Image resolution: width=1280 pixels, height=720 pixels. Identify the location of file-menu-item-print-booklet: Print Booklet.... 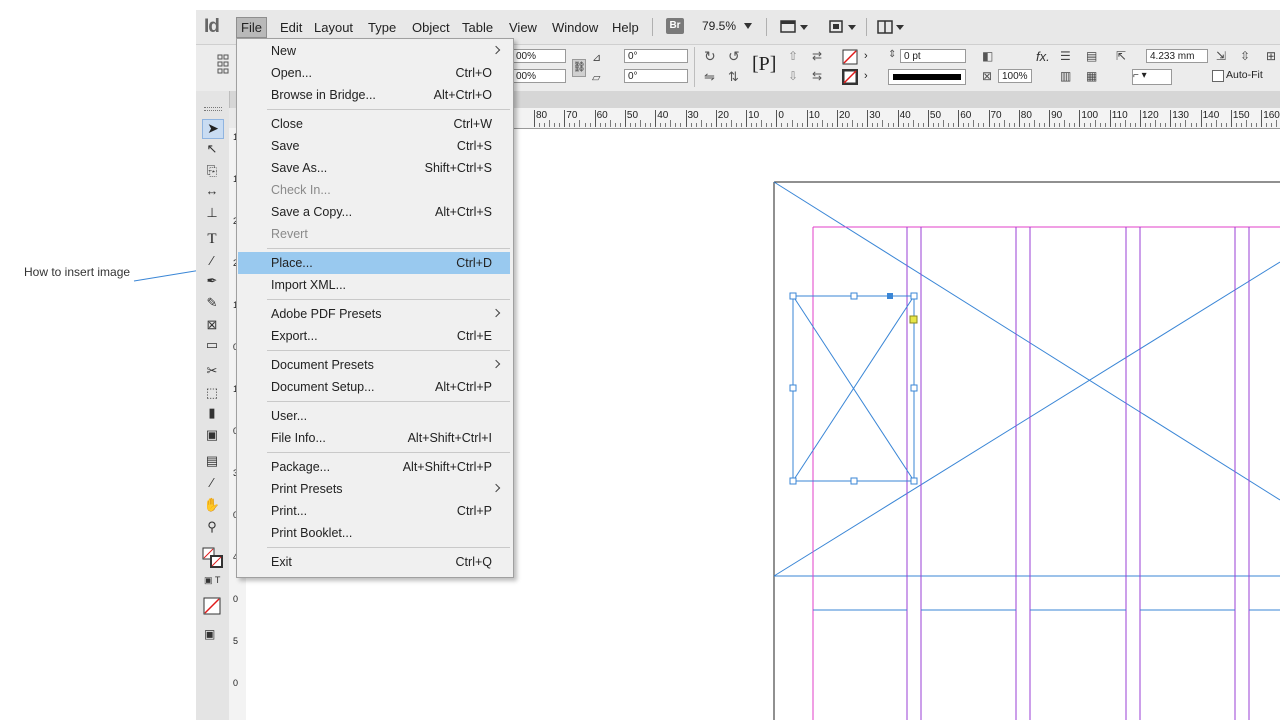
(374, 533).